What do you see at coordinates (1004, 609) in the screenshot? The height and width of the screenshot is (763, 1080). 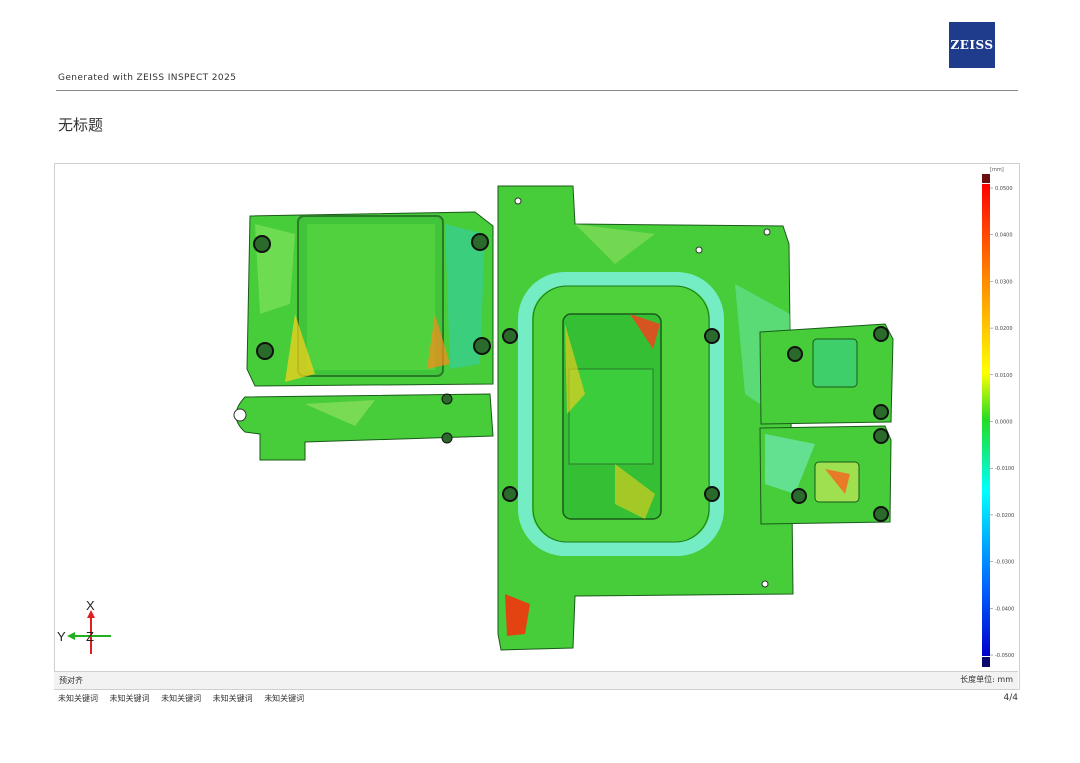 I see `scale-tick-label: -0.0400` at bounding box center [1004, 609].